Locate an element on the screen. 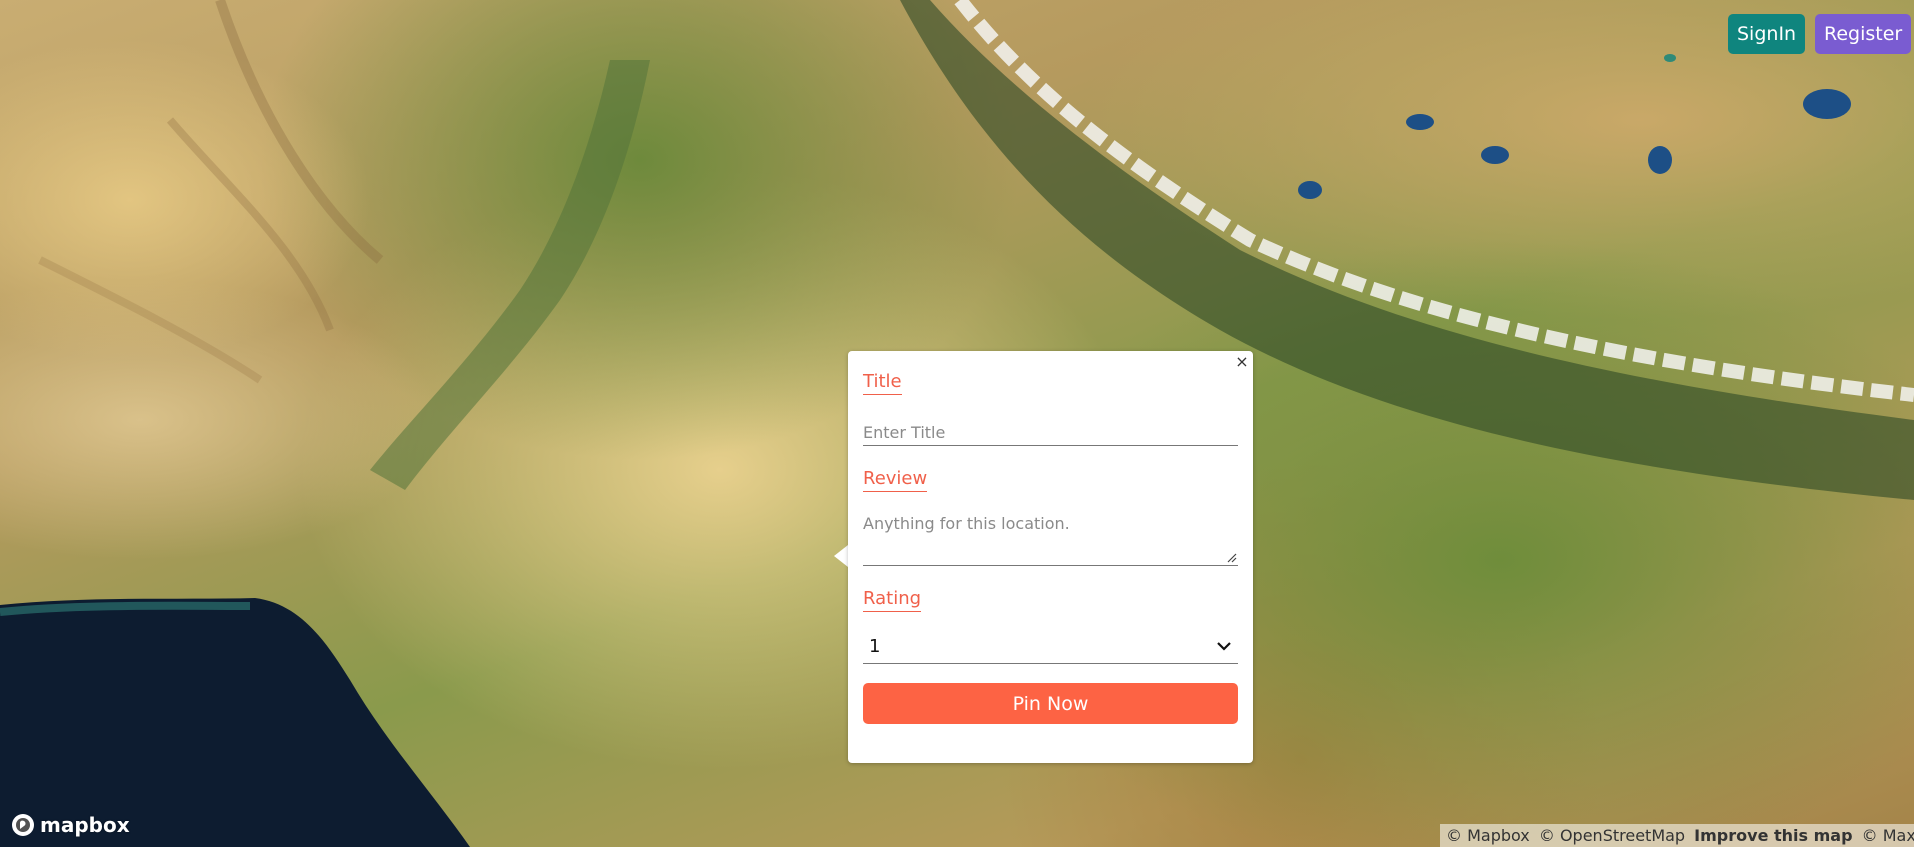 This screenshot has width=1914, height=847. chevron-down-icon is located at coordinates (1224, 646).